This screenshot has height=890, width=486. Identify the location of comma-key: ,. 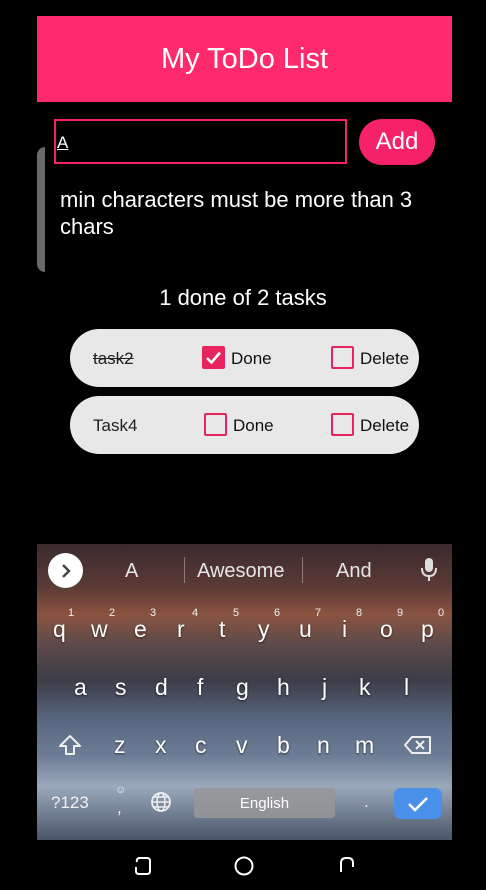
(119, 808).